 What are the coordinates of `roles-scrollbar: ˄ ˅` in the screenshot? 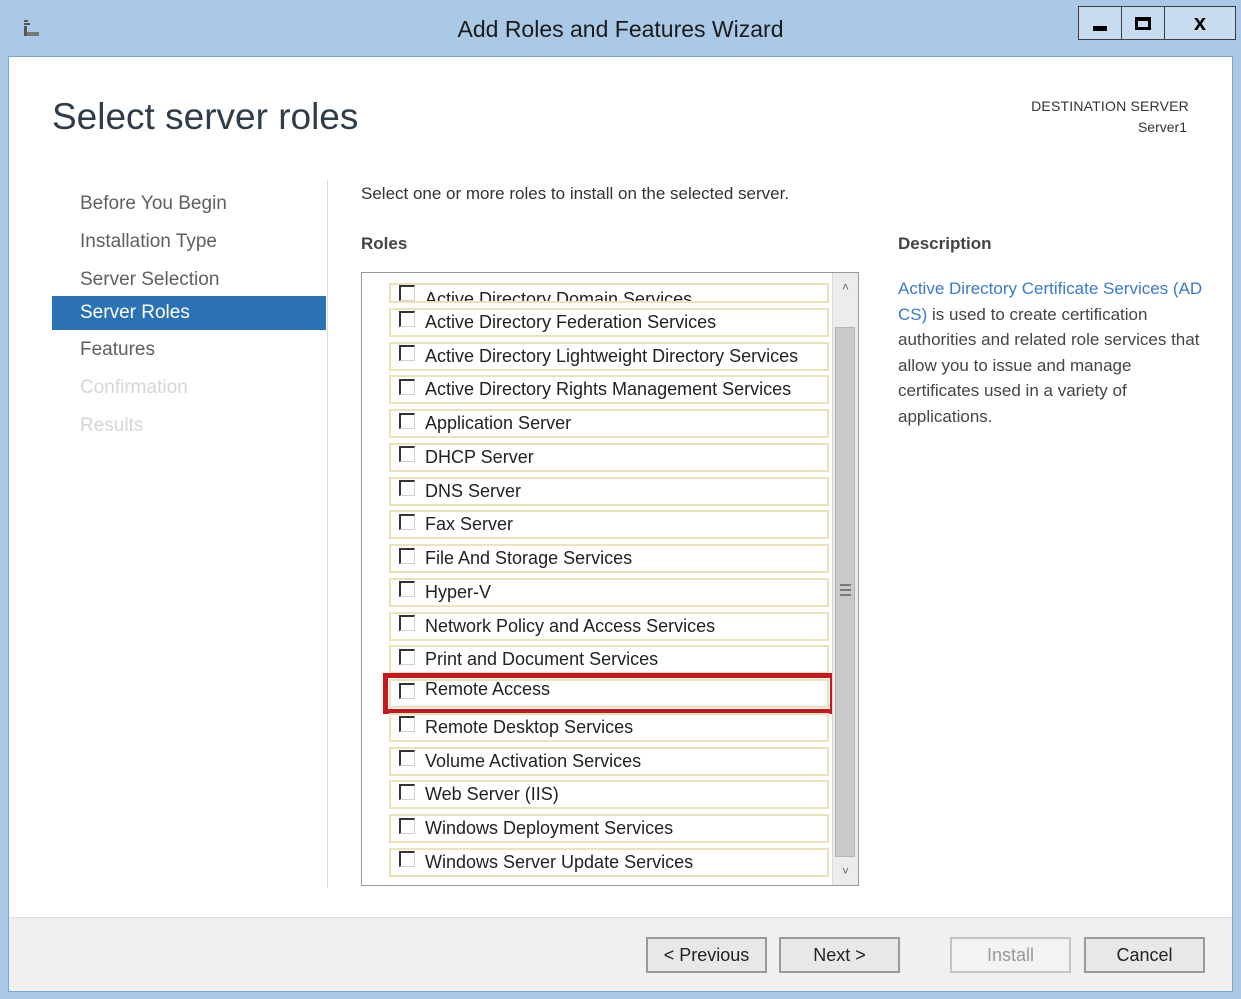 It's located at (845, 579).